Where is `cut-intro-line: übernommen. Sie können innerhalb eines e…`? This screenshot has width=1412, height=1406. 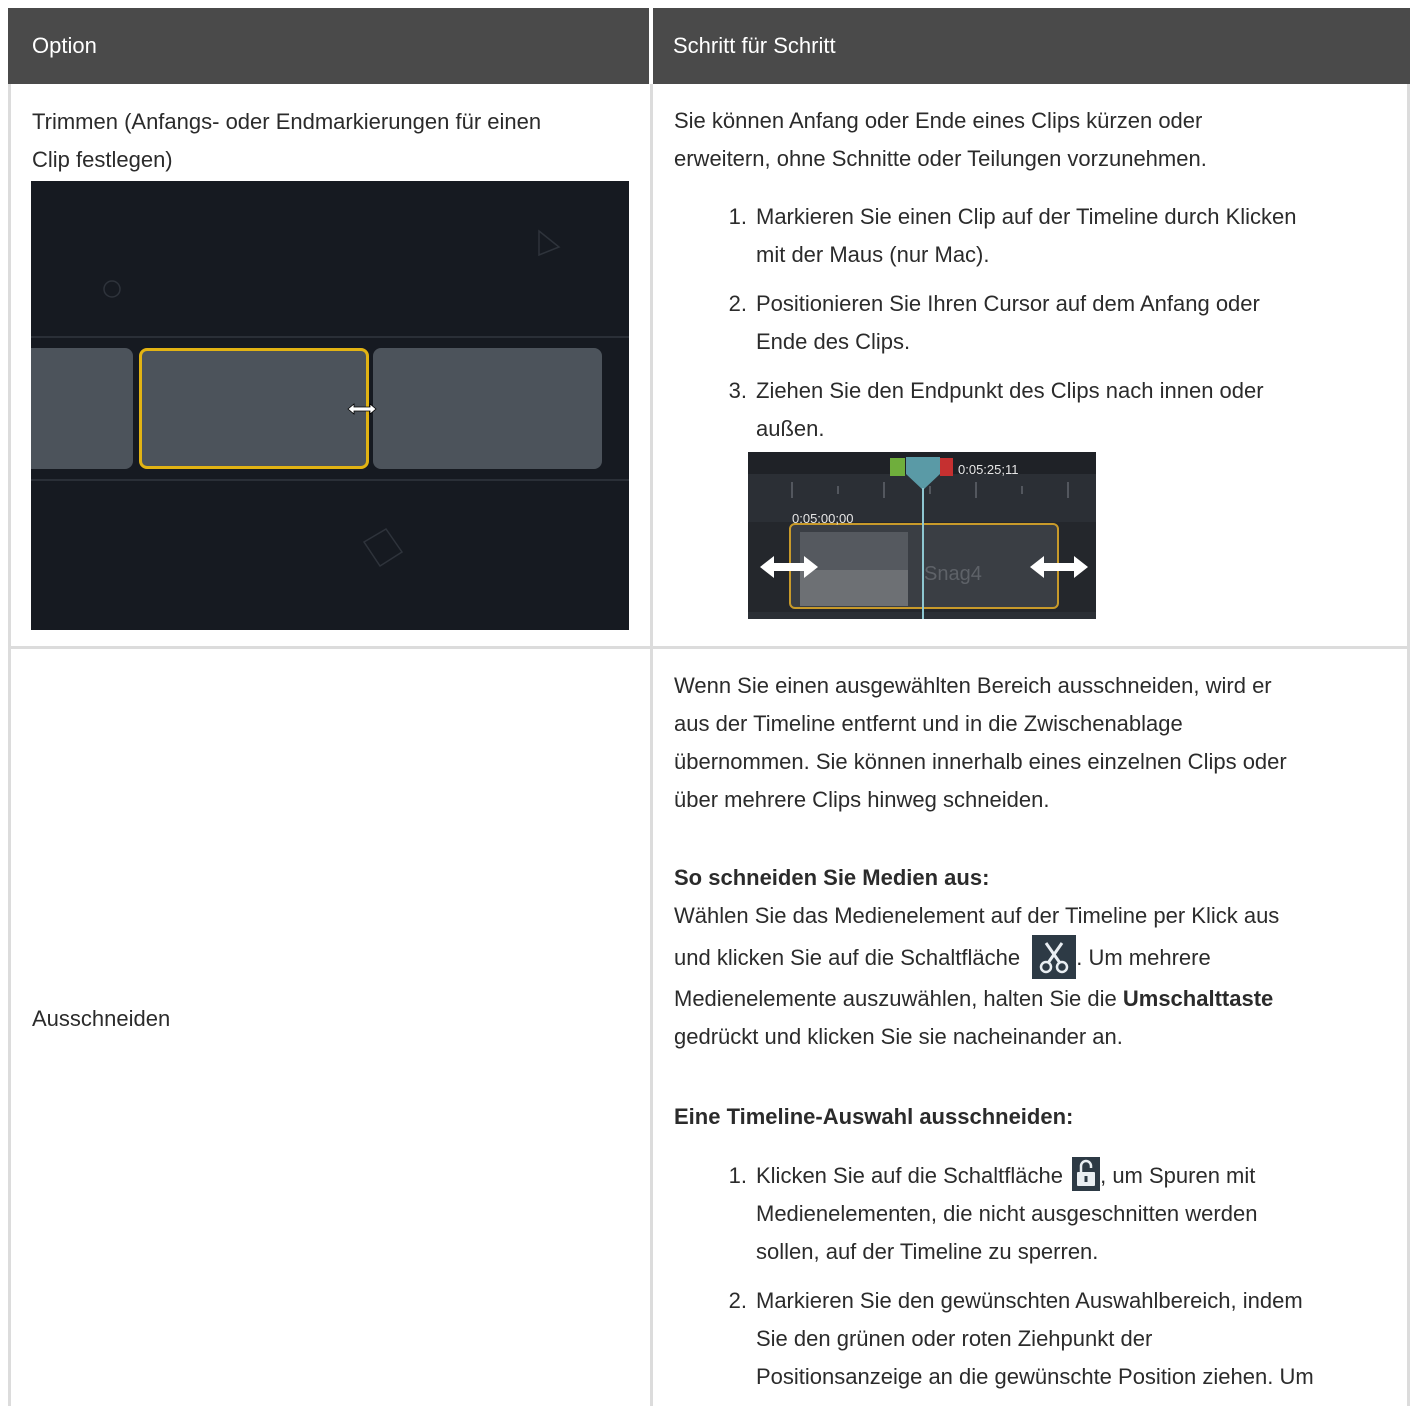
cut-intro-line: übernommen. Sie können innerhalb eines e… is located at coordinates (980, 761).